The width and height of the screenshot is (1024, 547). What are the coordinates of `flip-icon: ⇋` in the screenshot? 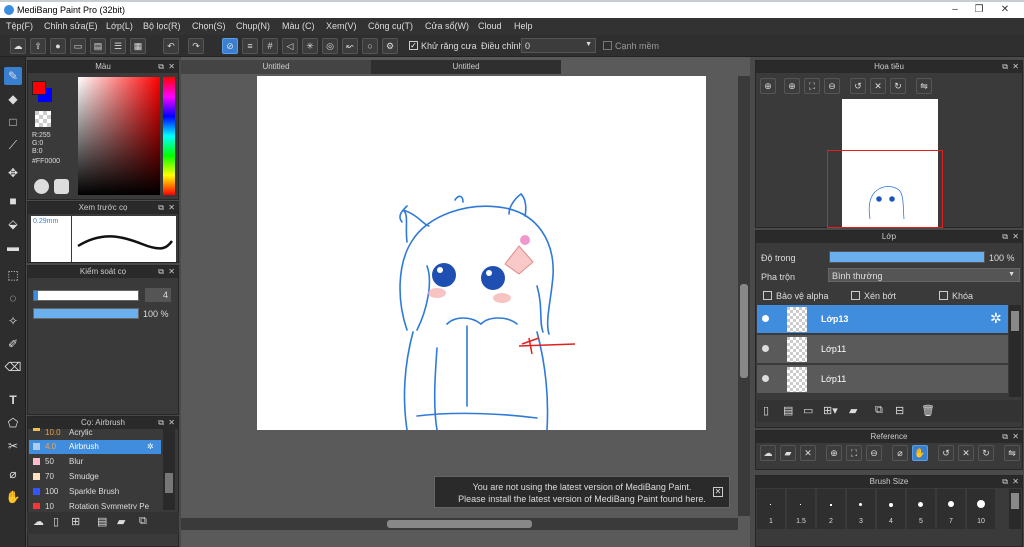 It's located at (924, 86).